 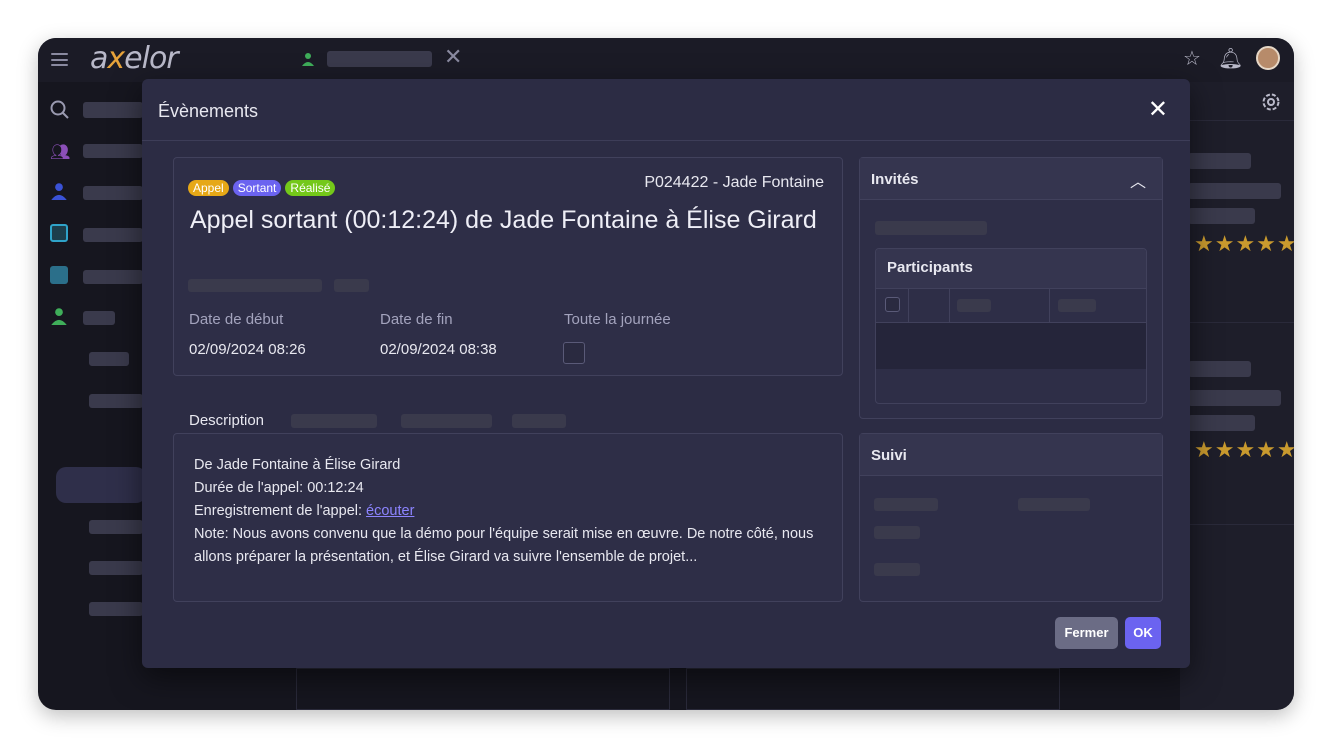 I want to click on invites-title: Invités, so click(x=895, y=179).